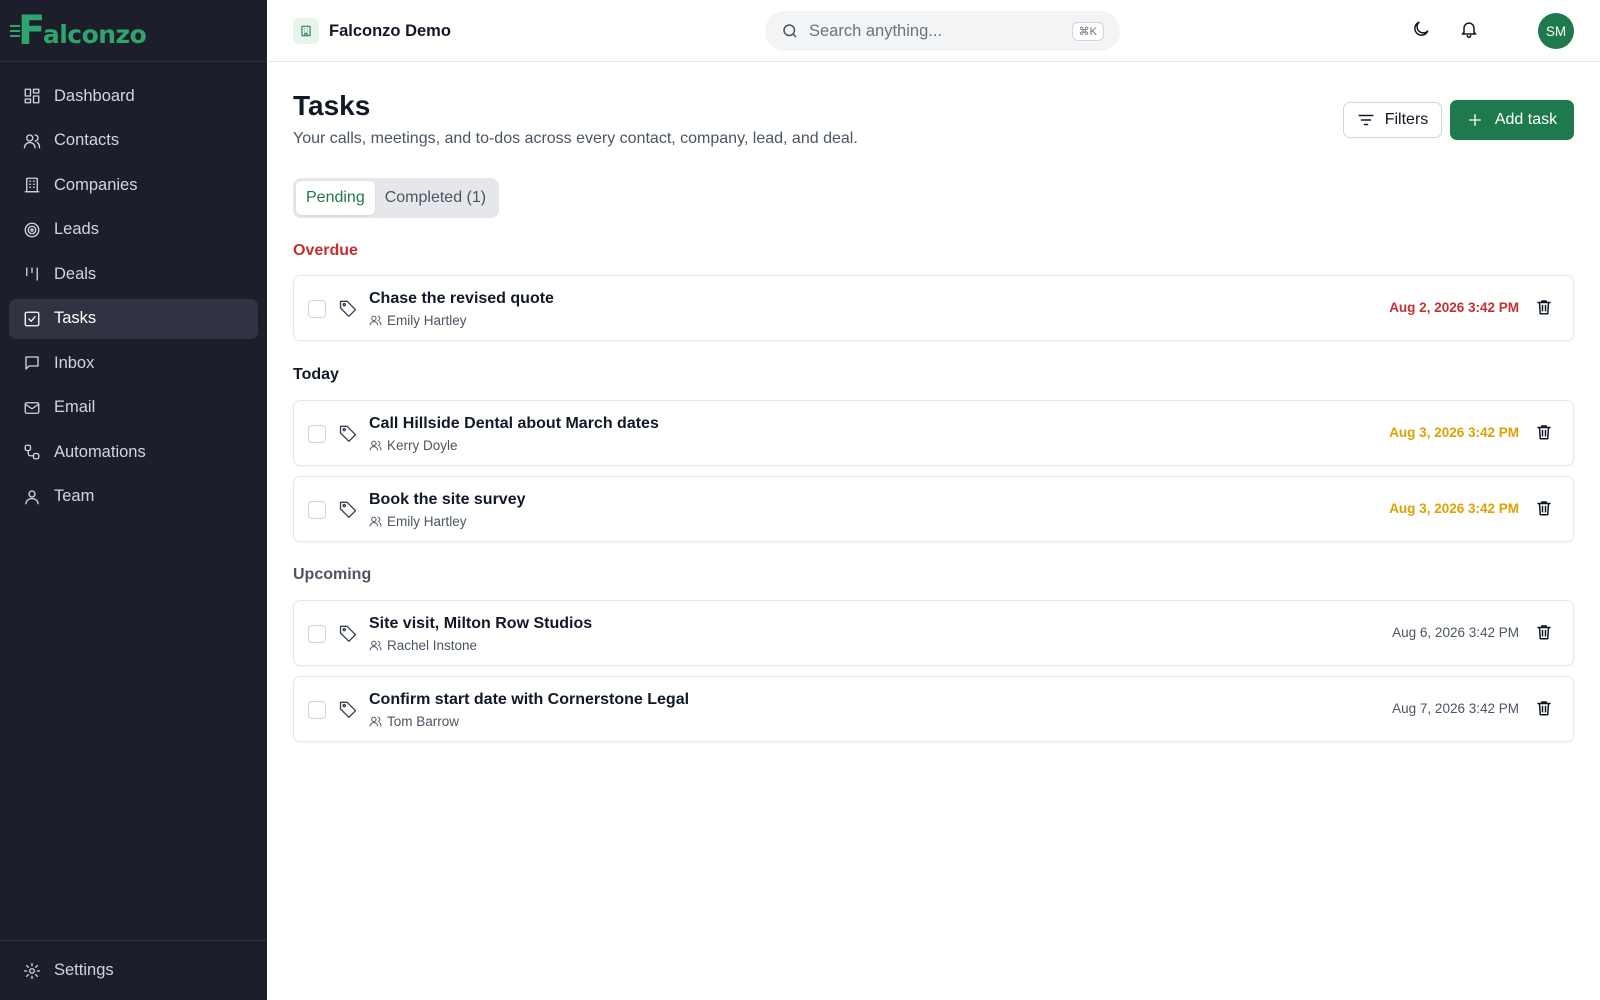 The width and height of the screenshot is (1600, 1000). I want to click on tab-pending: Pending, so click(335, 198).